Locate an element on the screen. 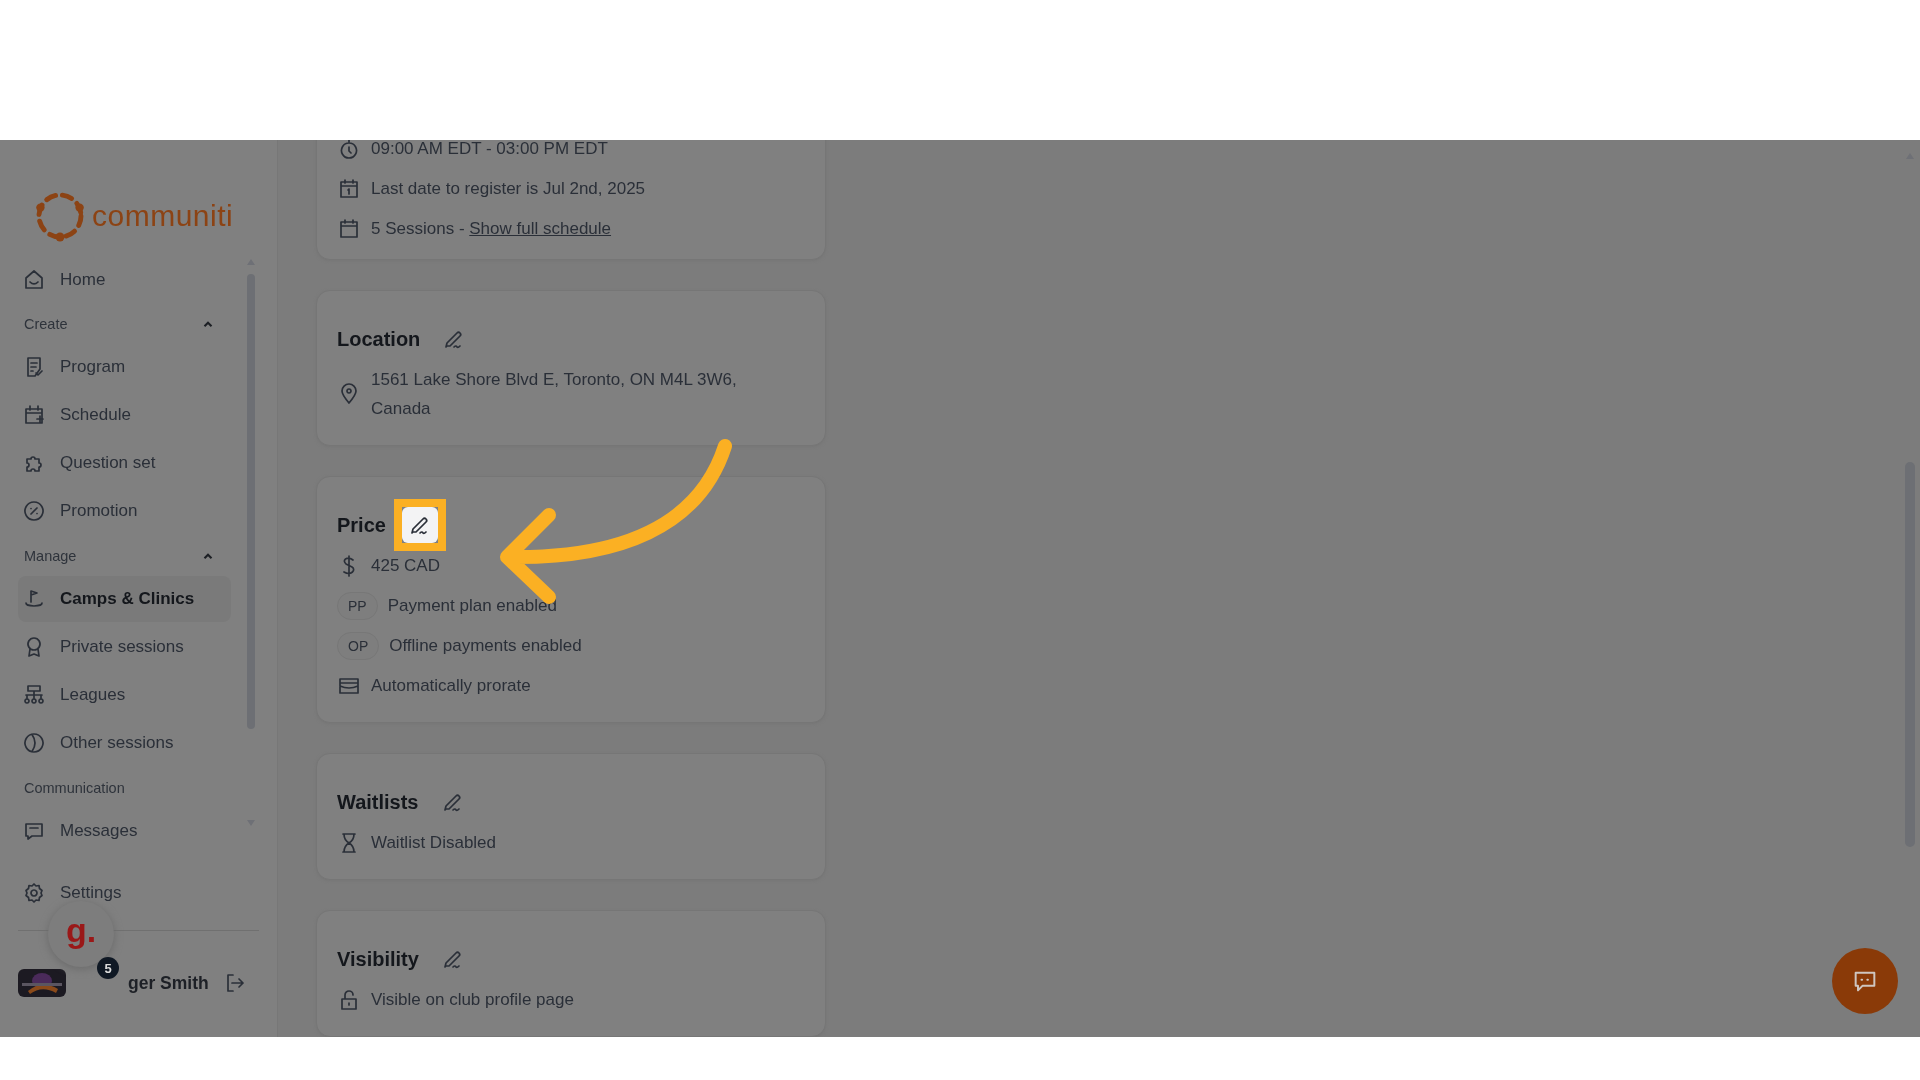 This screenshot has width=1920, height=1080. detail-text: 5 Sessions - Show full schedule is located at coordinates (491, 229).